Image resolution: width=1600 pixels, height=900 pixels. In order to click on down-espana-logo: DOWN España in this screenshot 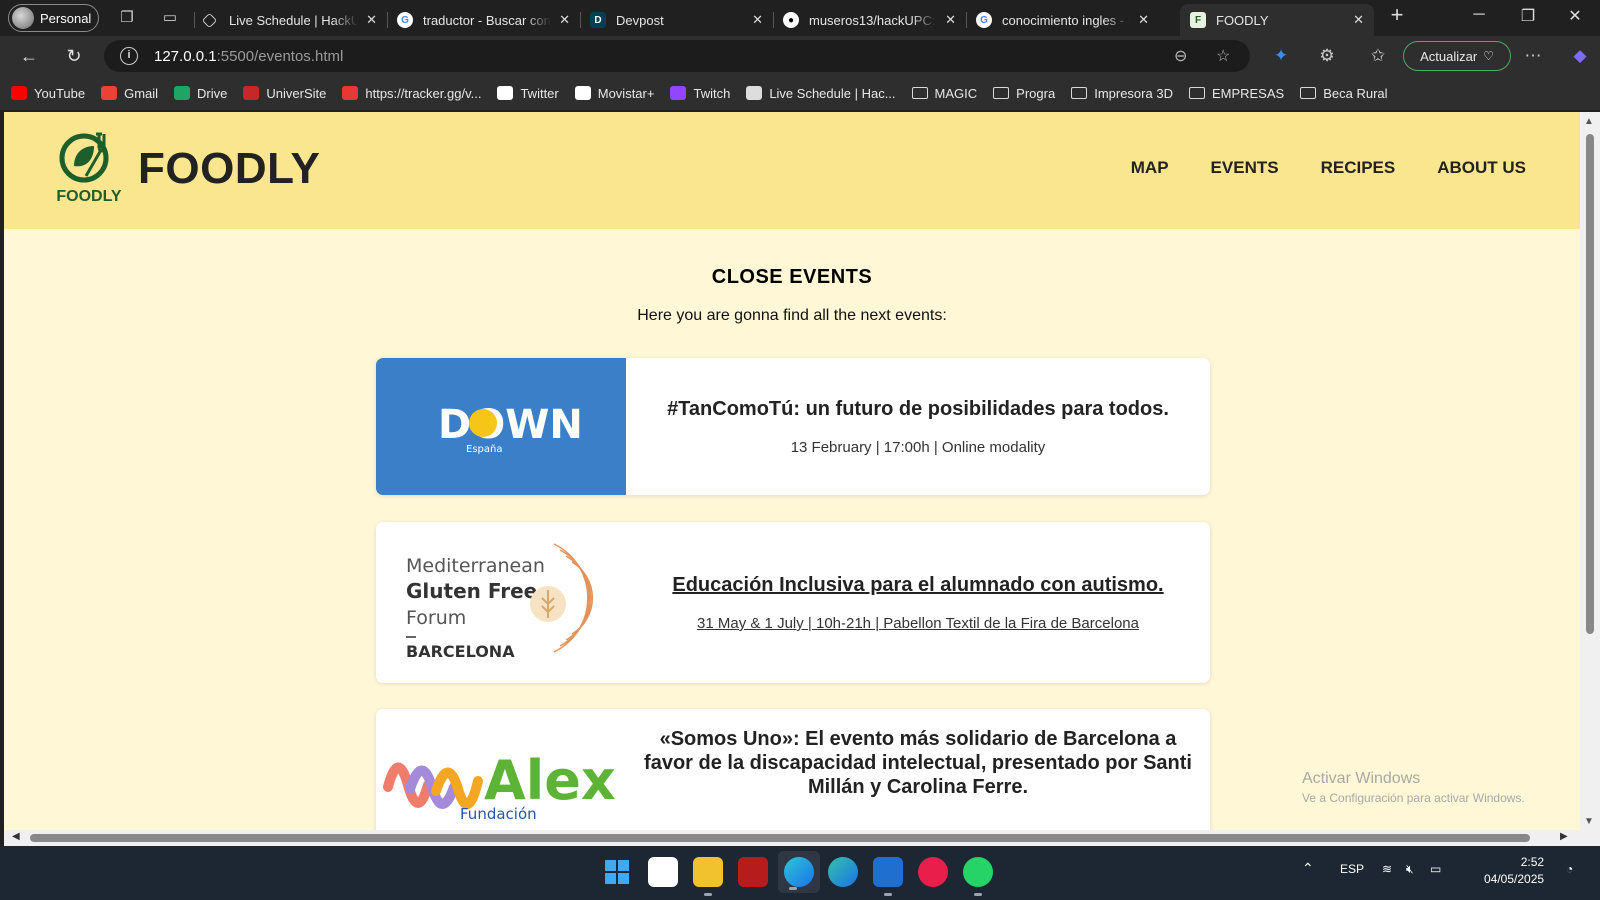, I will do `click(510, 428)`.